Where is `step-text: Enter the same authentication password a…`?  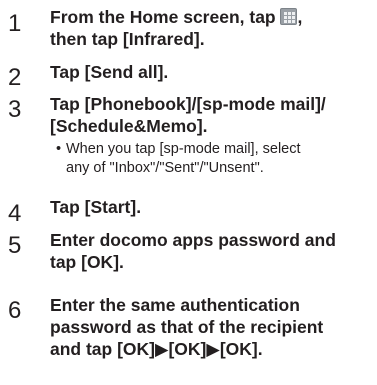
step-text: Enter the same authentication password a… is located at coordinates (210, 327).